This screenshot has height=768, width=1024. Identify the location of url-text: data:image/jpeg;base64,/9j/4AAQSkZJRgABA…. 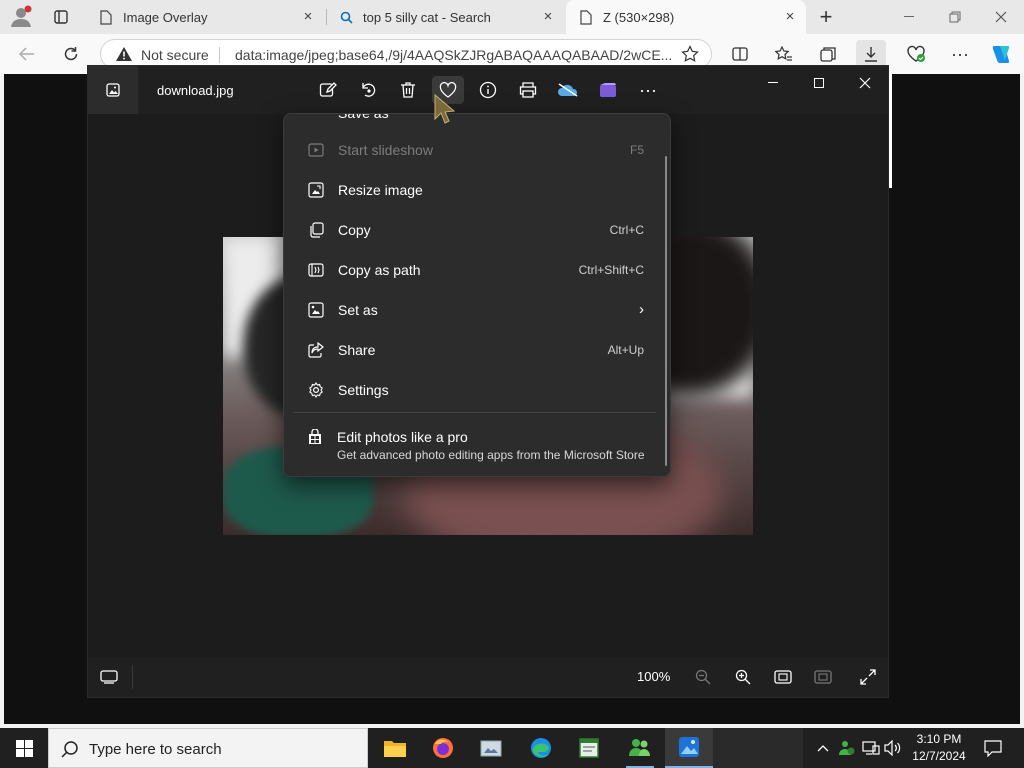
(453, 55).